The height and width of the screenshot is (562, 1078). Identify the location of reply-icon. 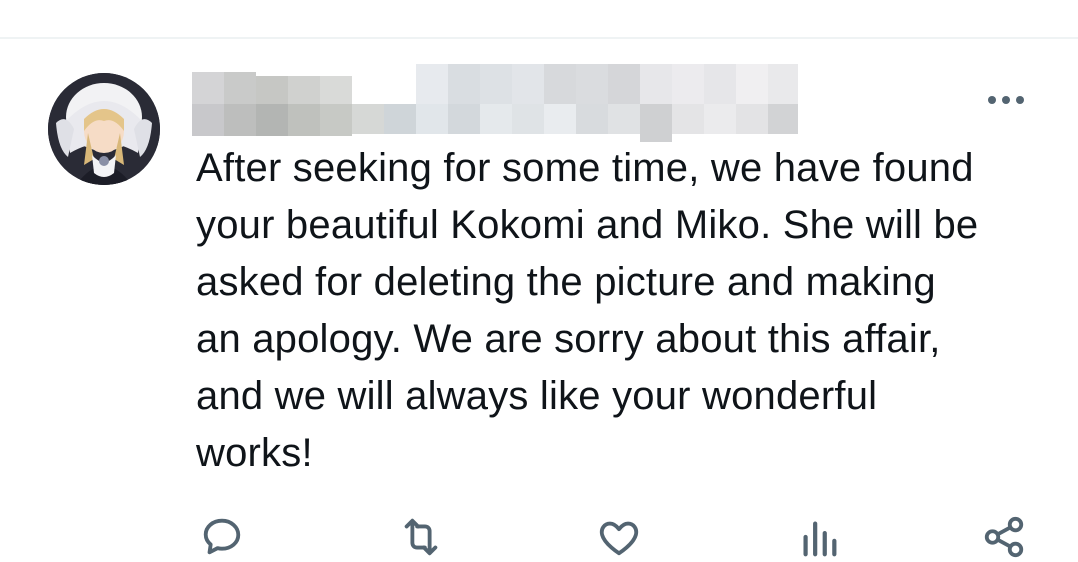
(222, 536).